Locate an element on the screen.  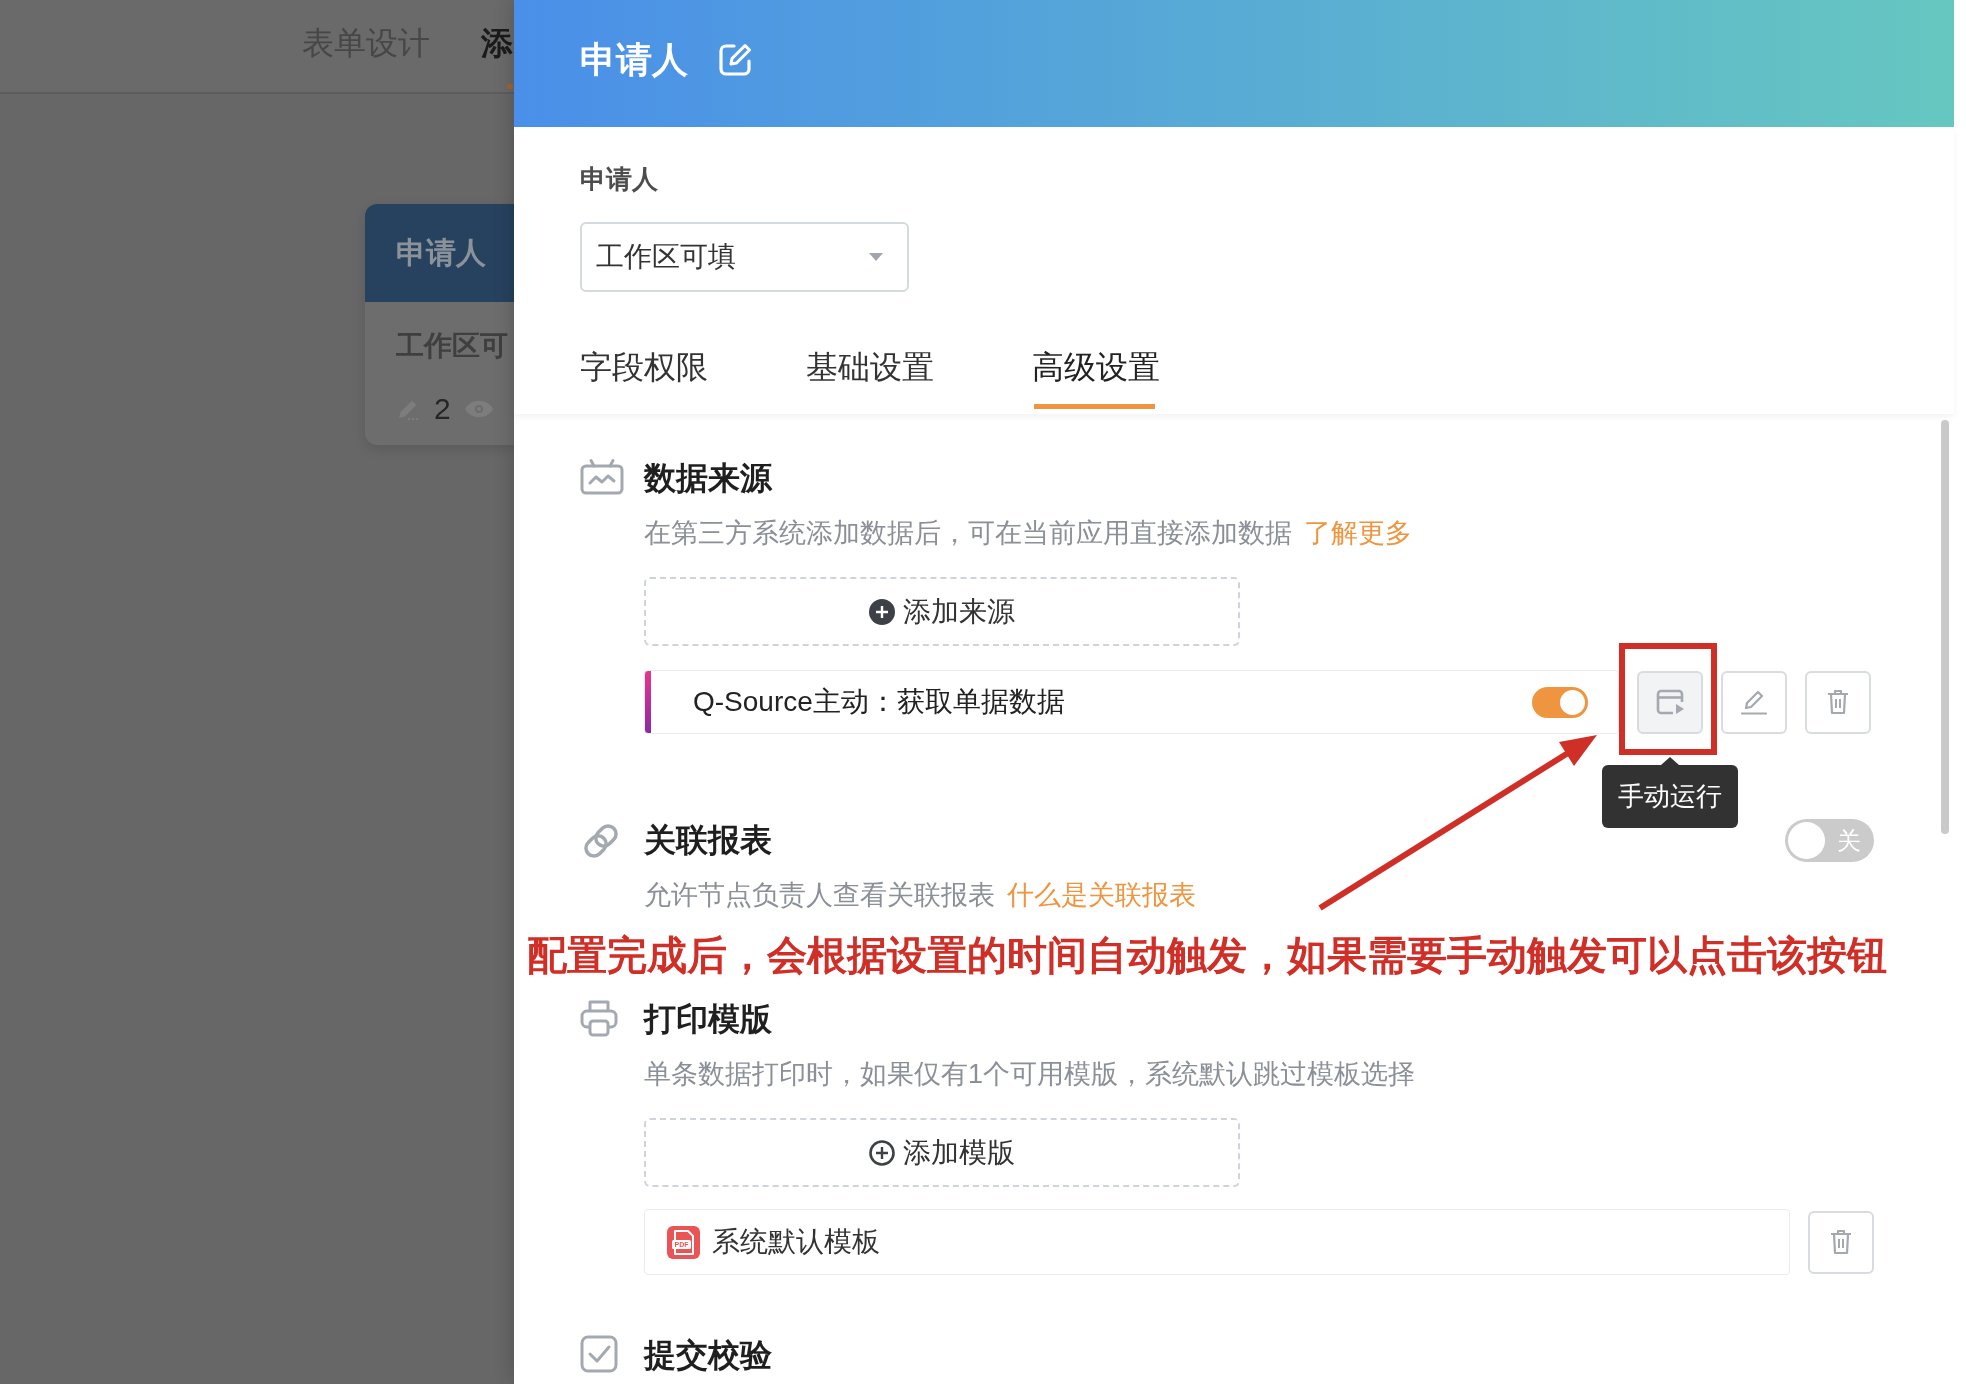
section-title: 打印模版 is located at coordinates (708, 1019).